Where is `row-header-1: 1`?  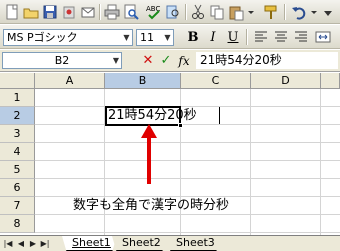
row-header-1: 1 is located at coordinates (17, 98).